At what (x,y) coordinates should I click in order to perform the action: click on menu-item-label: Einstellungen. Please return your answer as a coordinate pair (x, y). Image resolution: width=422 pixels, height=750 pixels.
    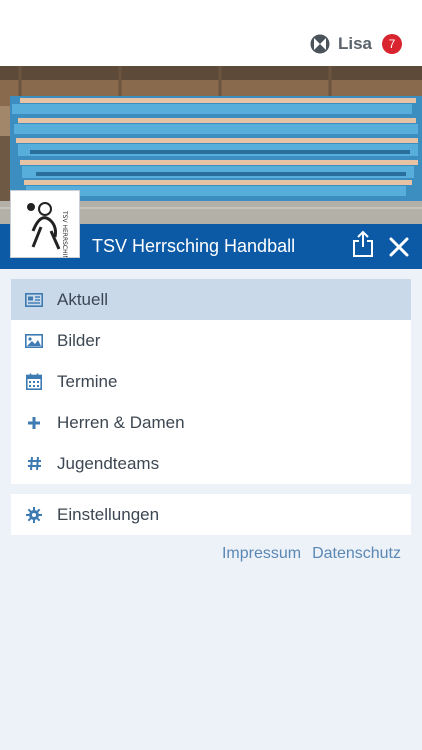
    Looking at the image, I should click on (108, 514).